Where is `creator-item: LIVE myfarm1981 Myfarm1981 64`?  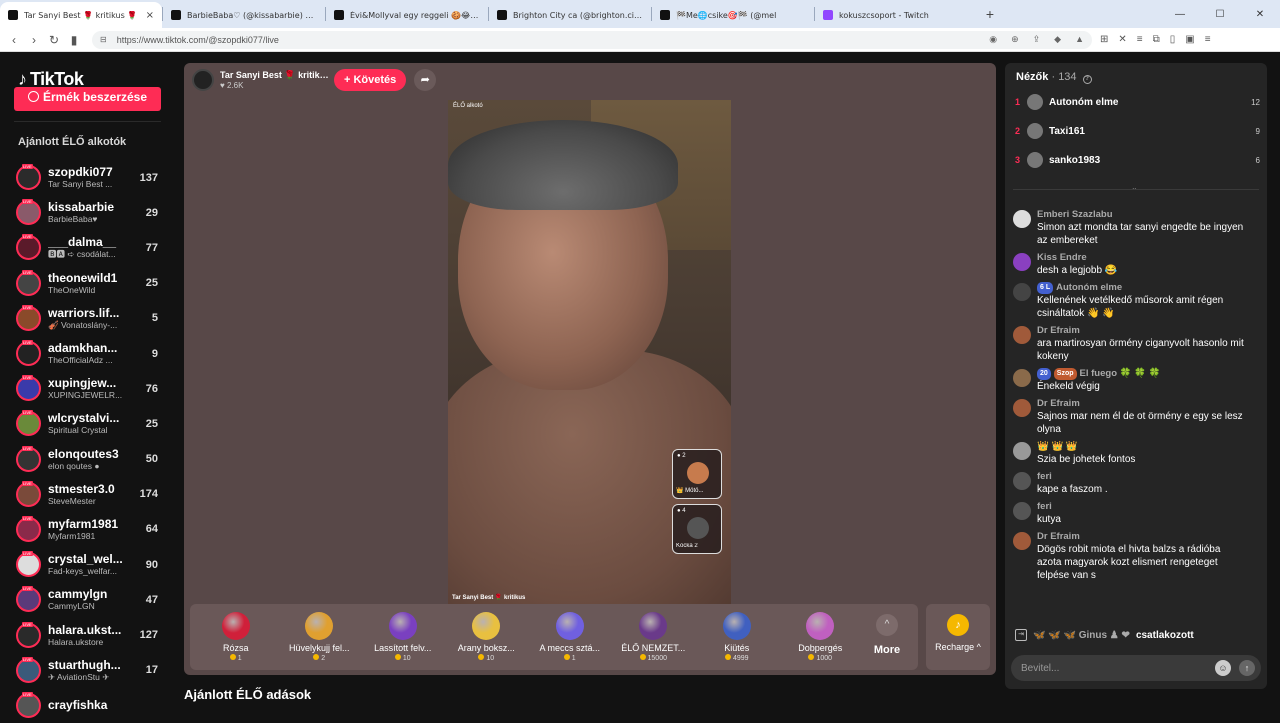 creator-item: LIVE myfarm1981 Myfarm1981 64 is located at coordinates (90, 529).